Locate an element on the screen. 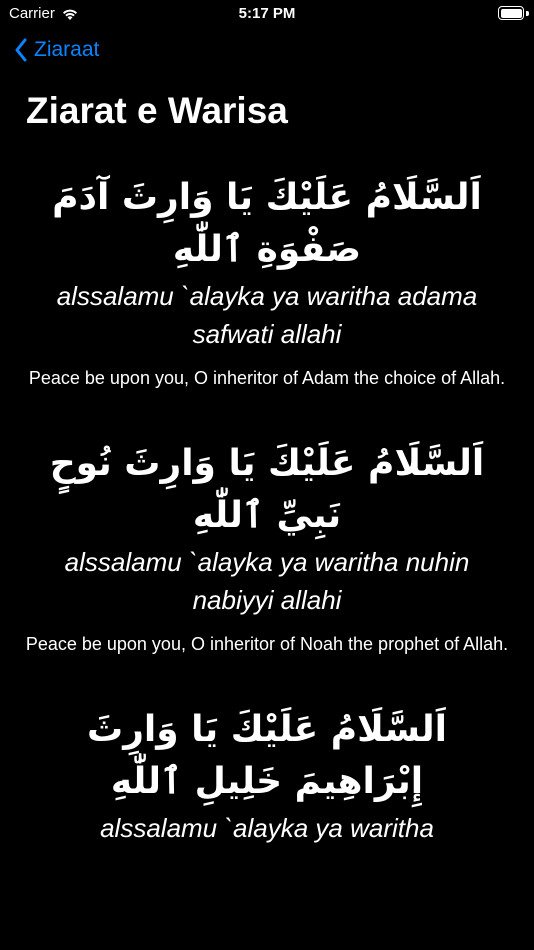  status-time: 5:17 PM is located at coordinates (267, 13).